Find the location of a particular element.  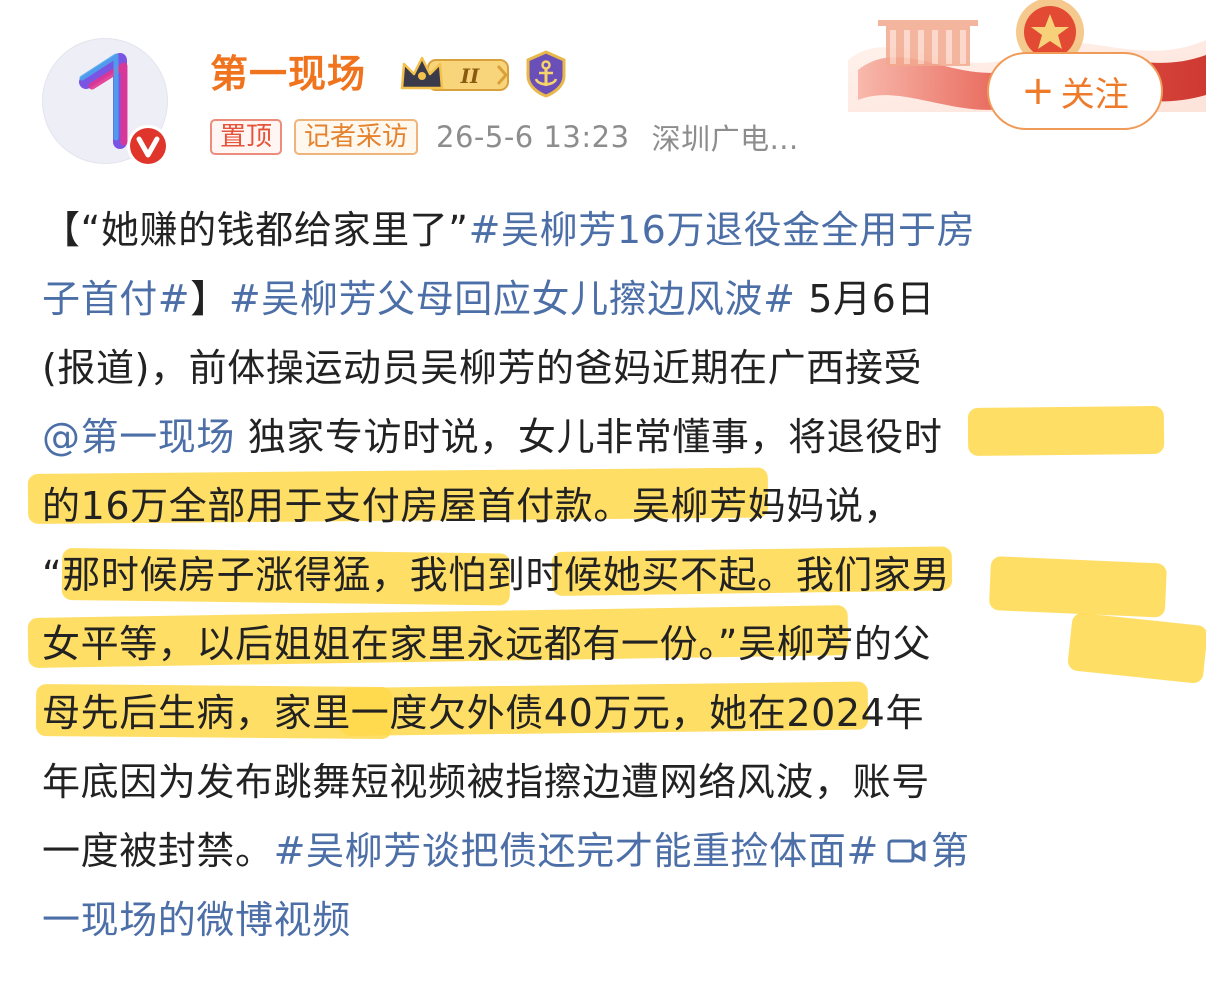

post-text-line: @第一现场 独家专访时说，女儿非常懂事，将退役时 is located at coordinates (607, 437).